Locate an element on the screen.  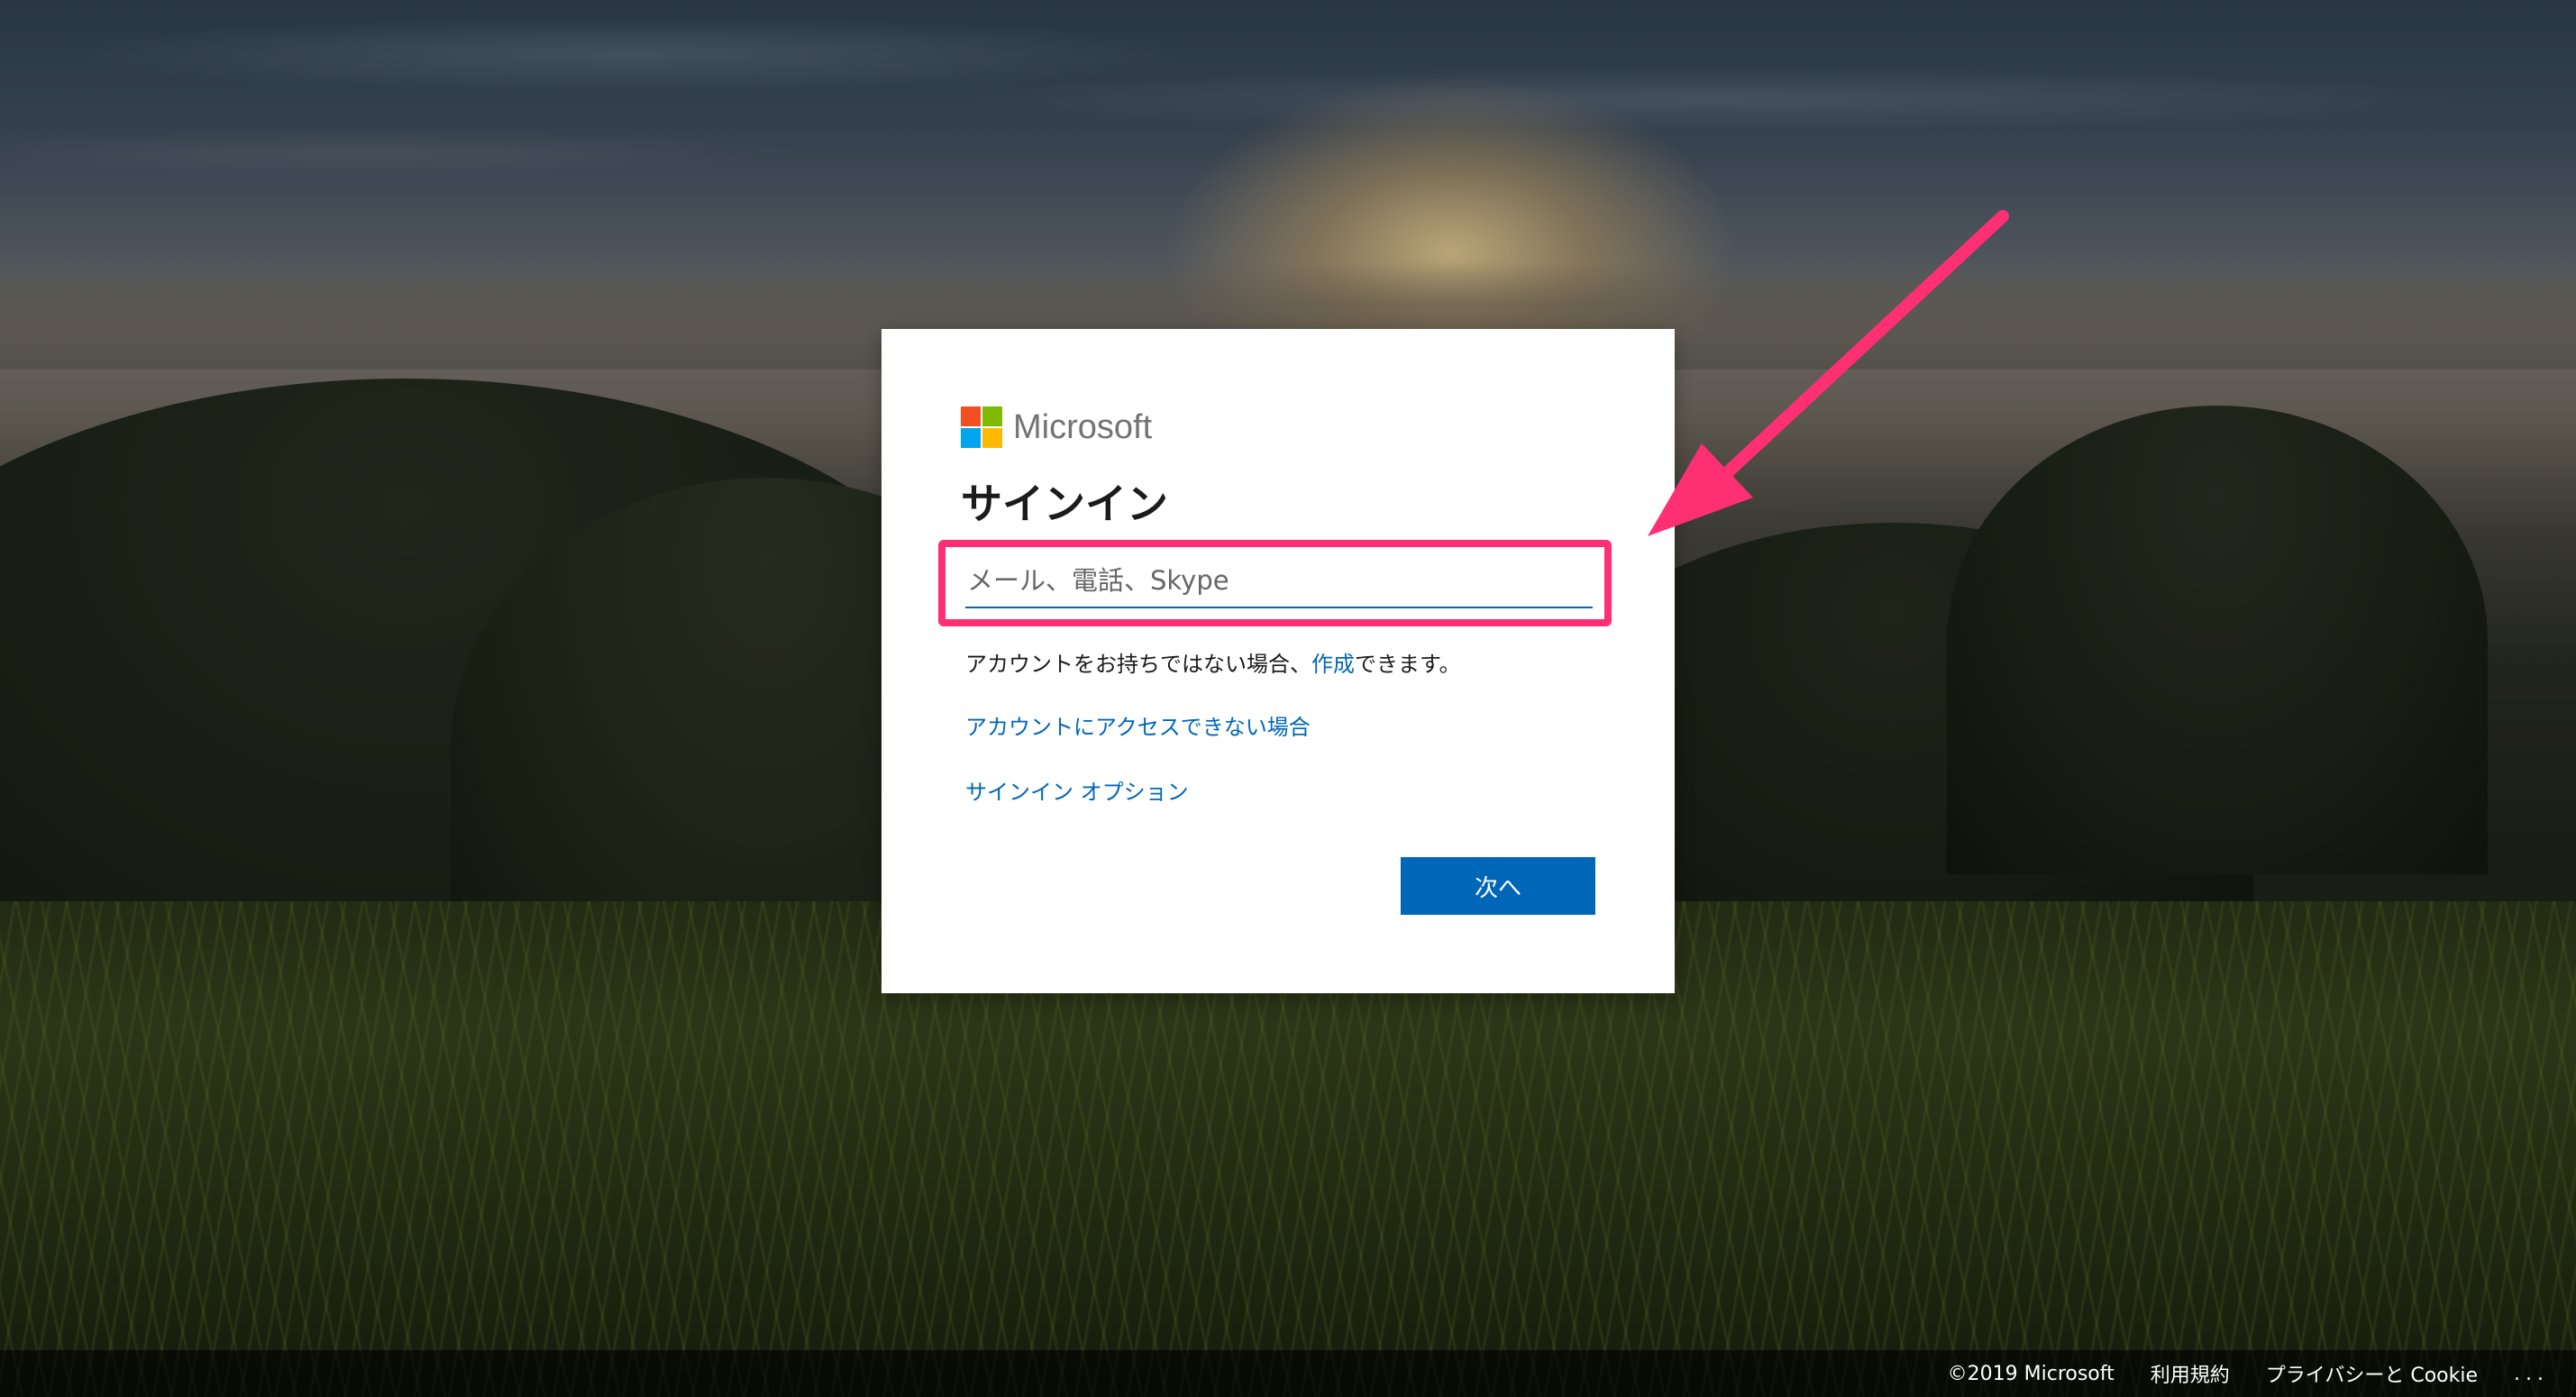
no-account-text: アカウントをお持ちではない場合、作成できます。 is located at coordinates (1213, 662).